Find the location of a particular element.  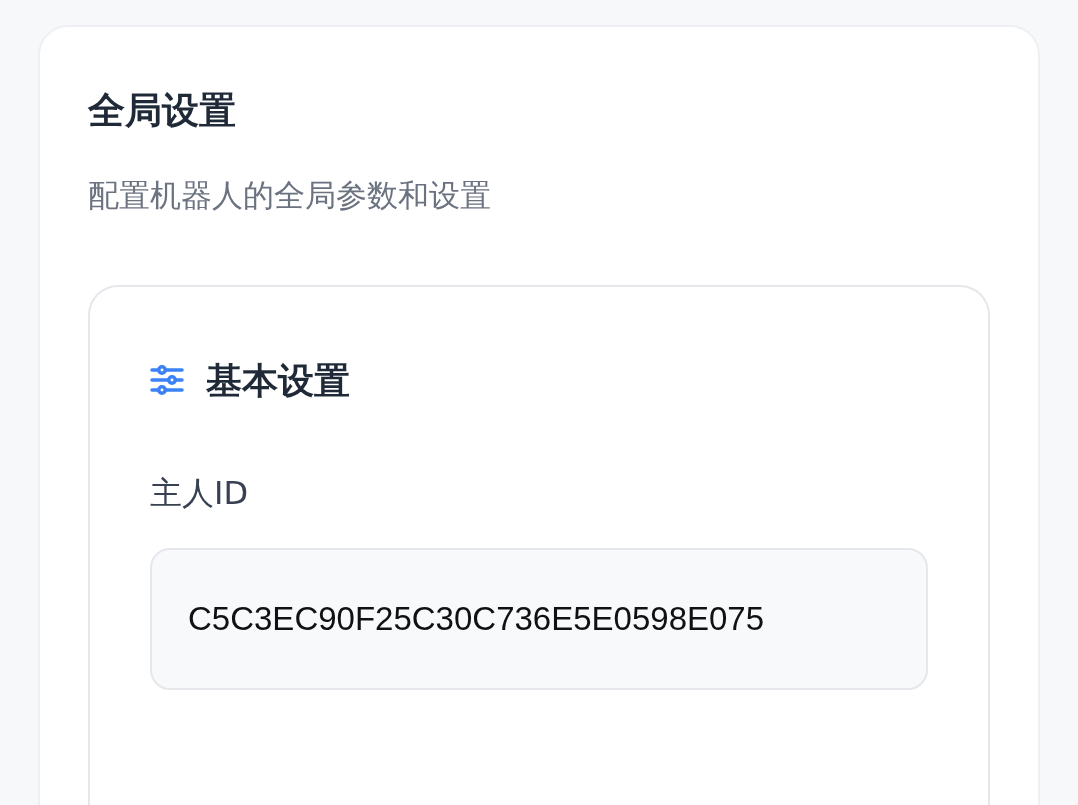

section-title: 基本设置 is located at coordinates (278, 380).